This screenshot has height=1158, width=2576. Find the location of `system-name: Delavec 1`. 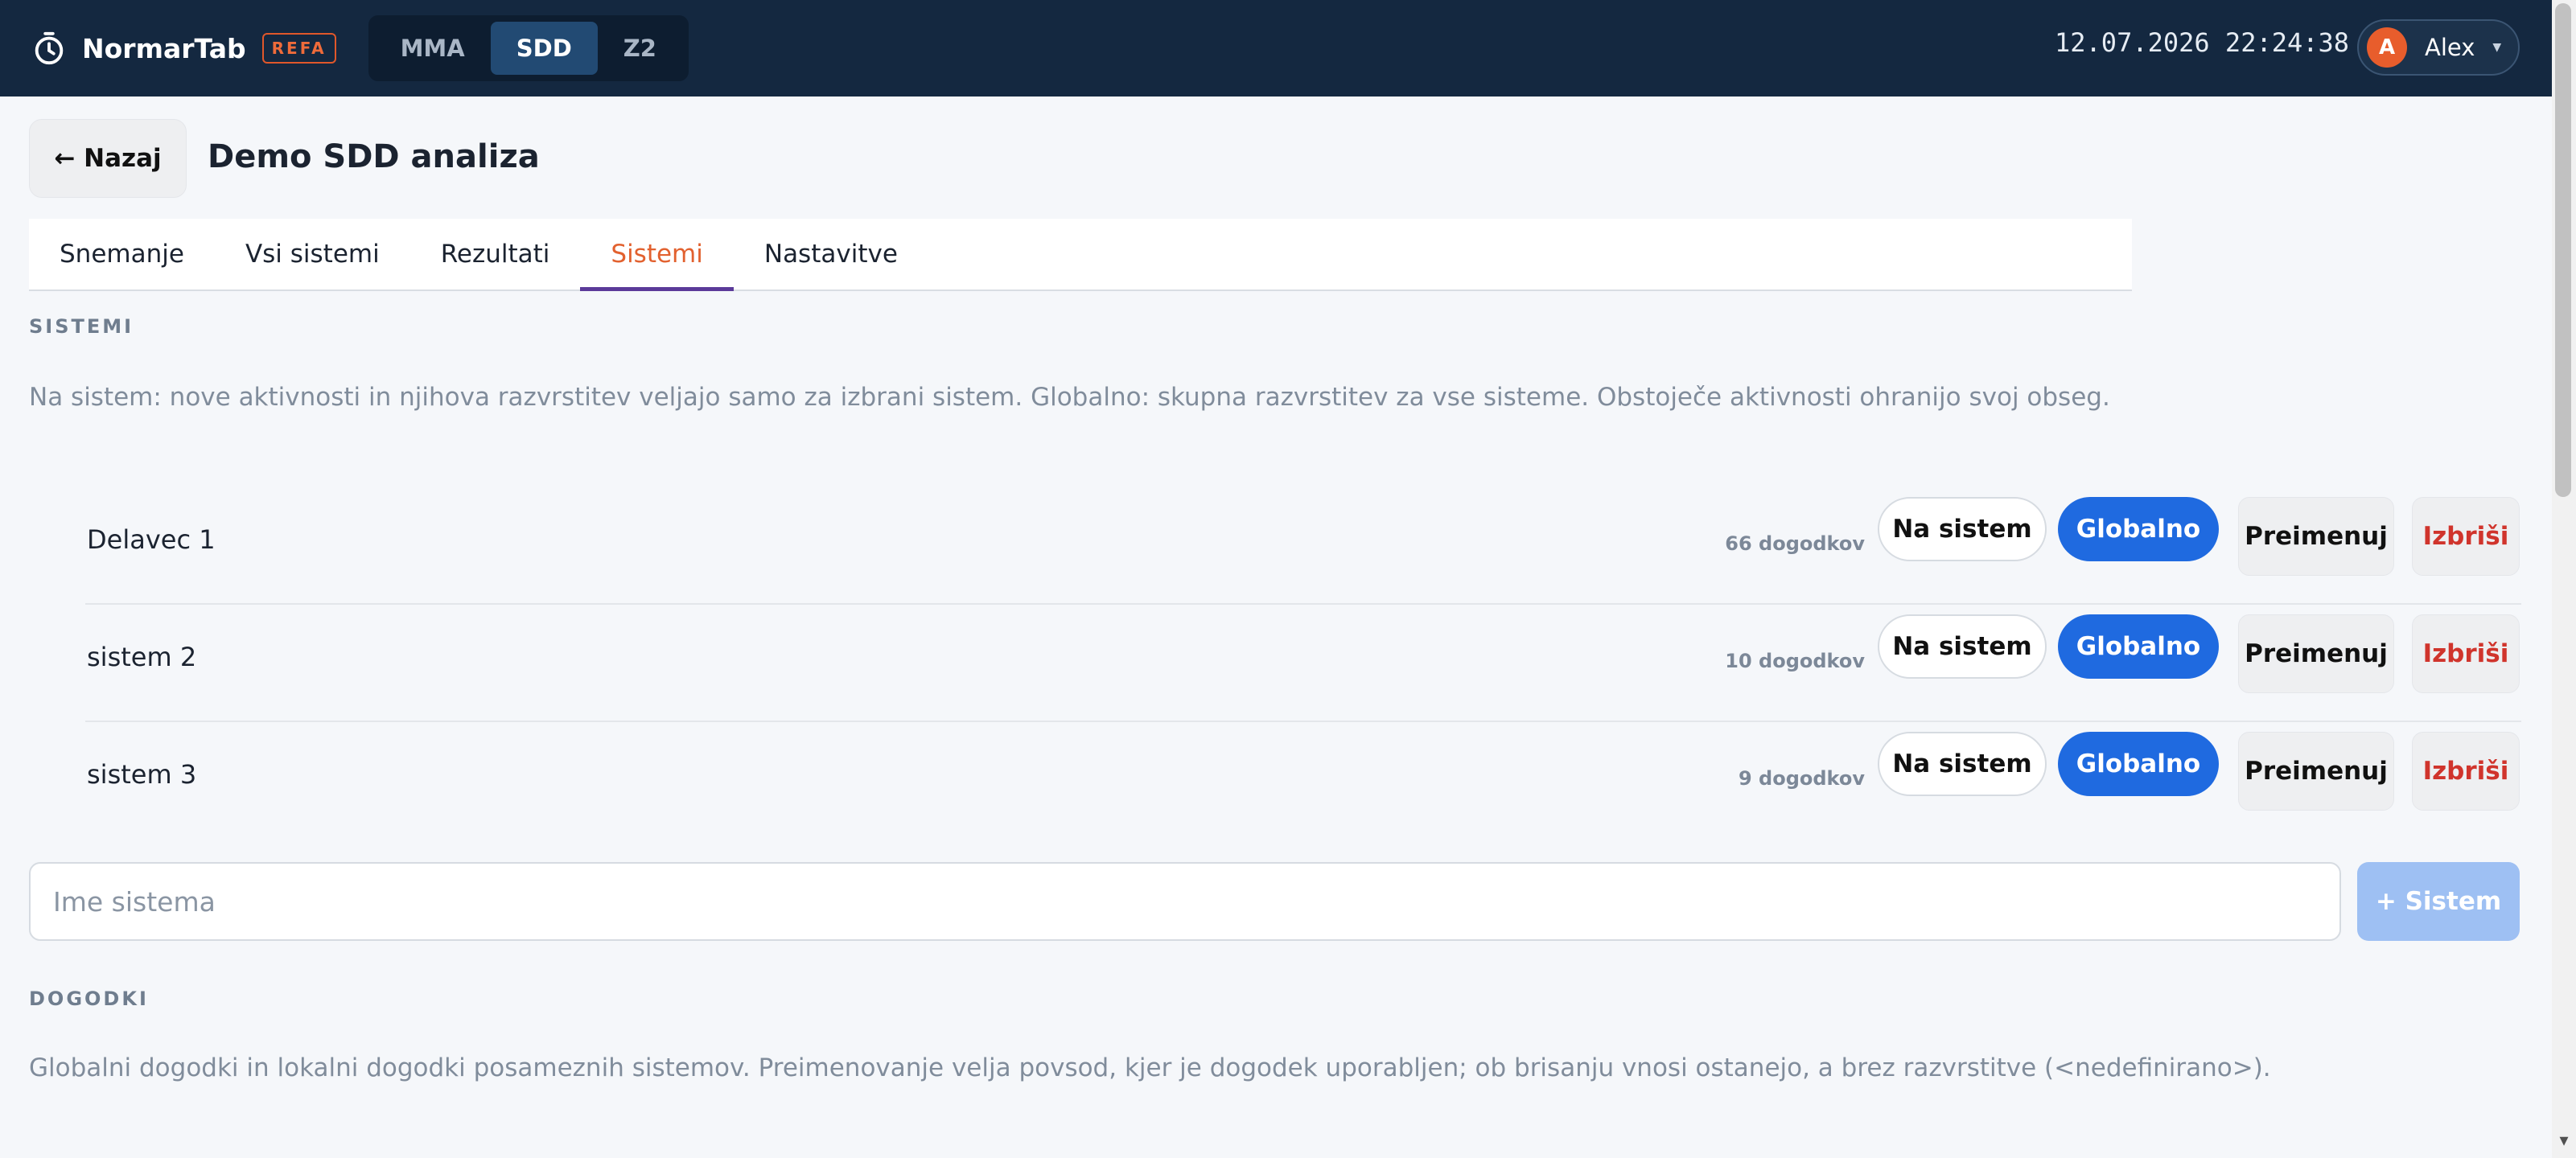

system-name: Delavec 1 is located at coordinates (151, 539).